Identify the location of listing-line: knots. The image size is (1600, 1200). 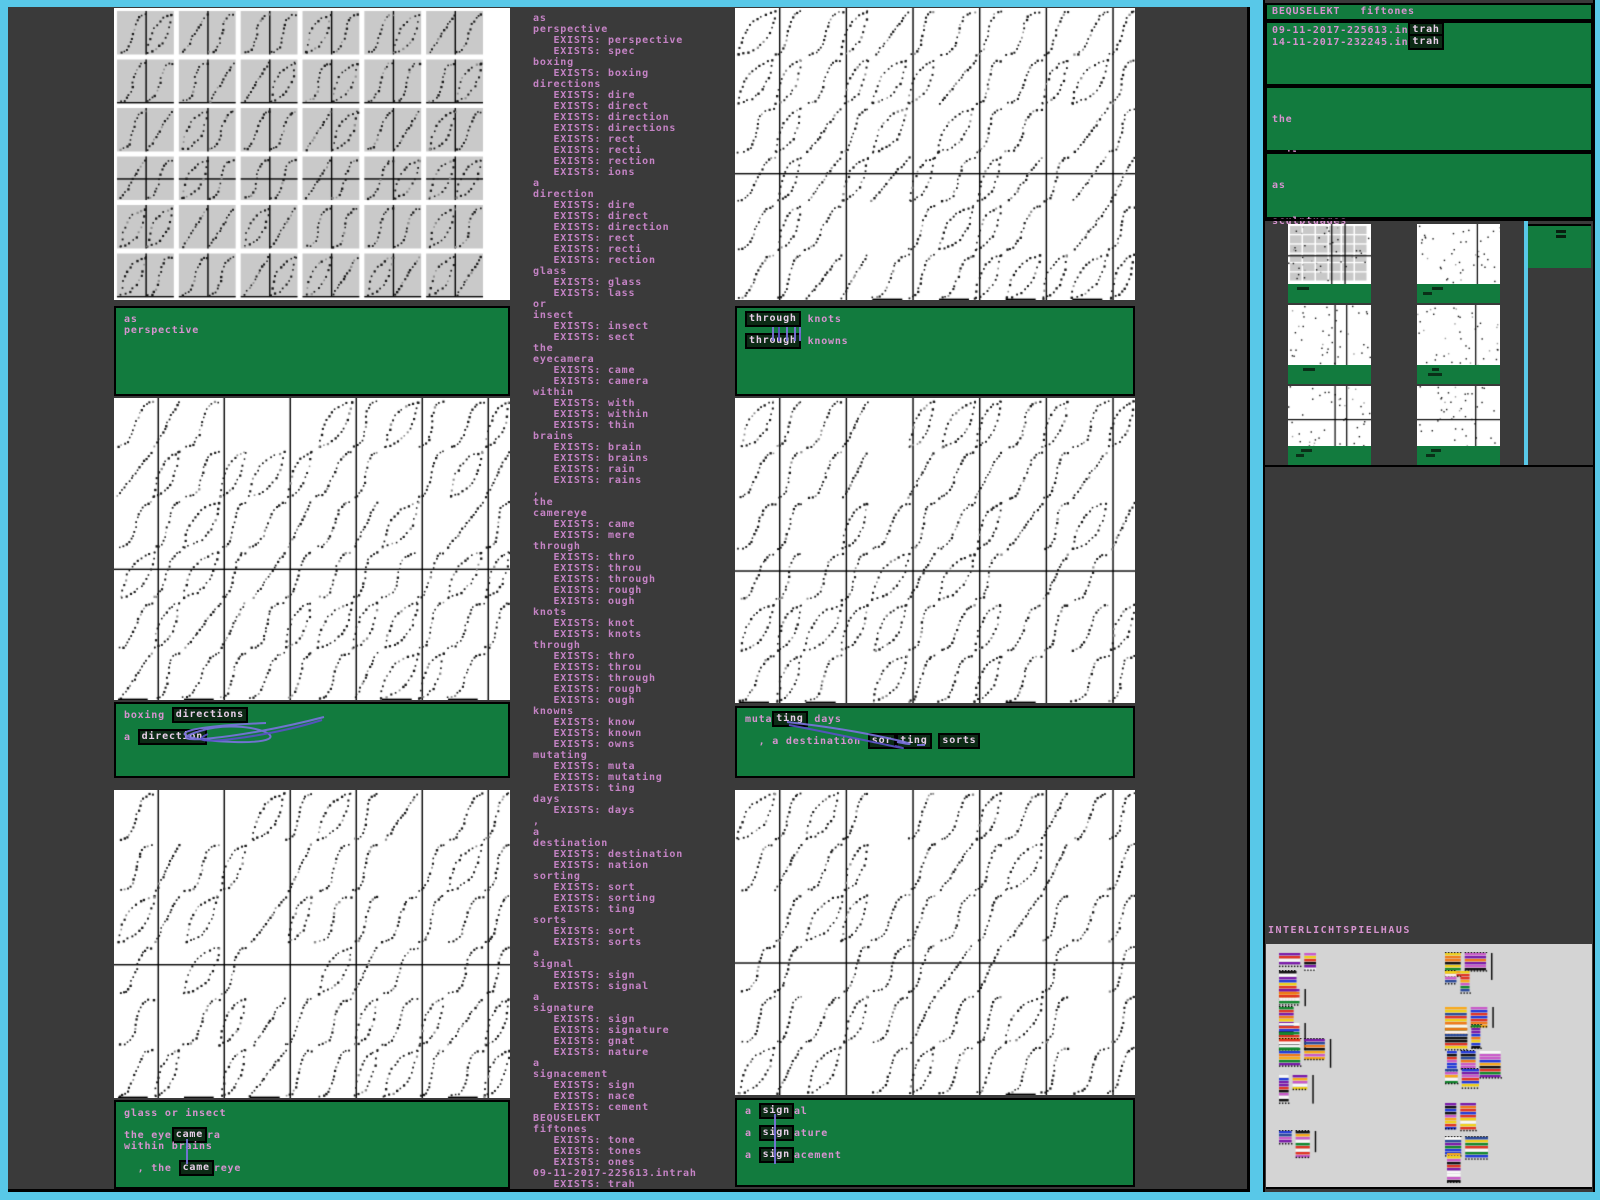
(550, 612).